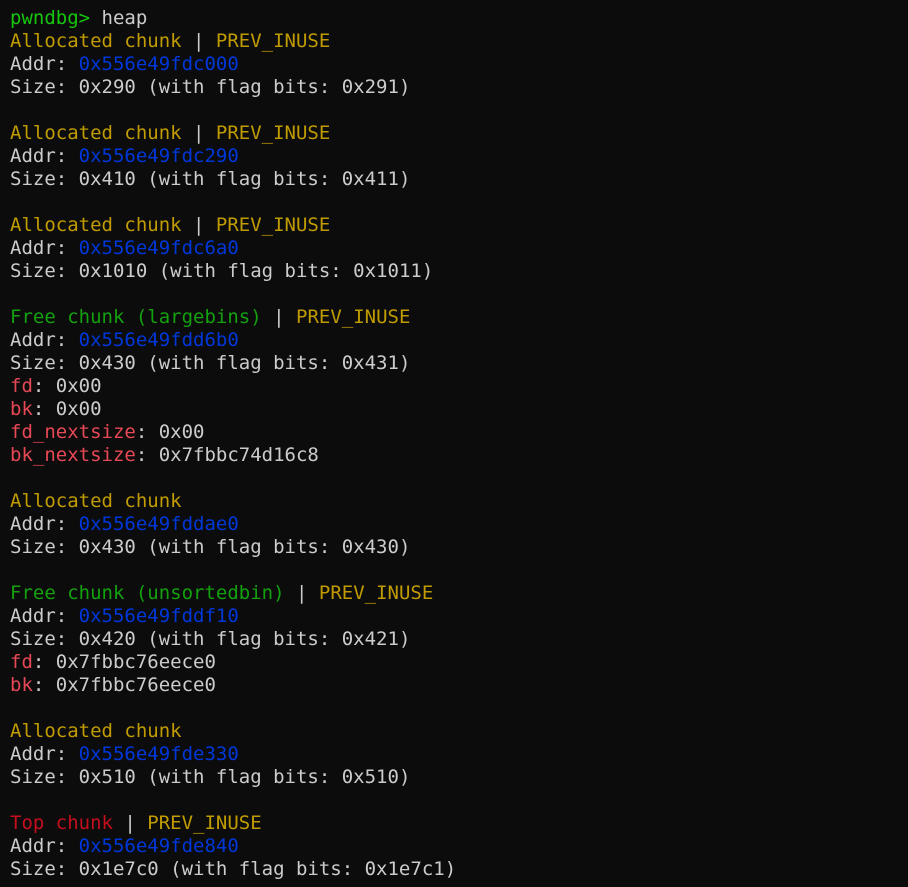 The image size is (908, 887). What do you see at coordinates (107, 179) in the screenshot?
I see `chunk-size: 0x410` at bounding box center [107, 179].